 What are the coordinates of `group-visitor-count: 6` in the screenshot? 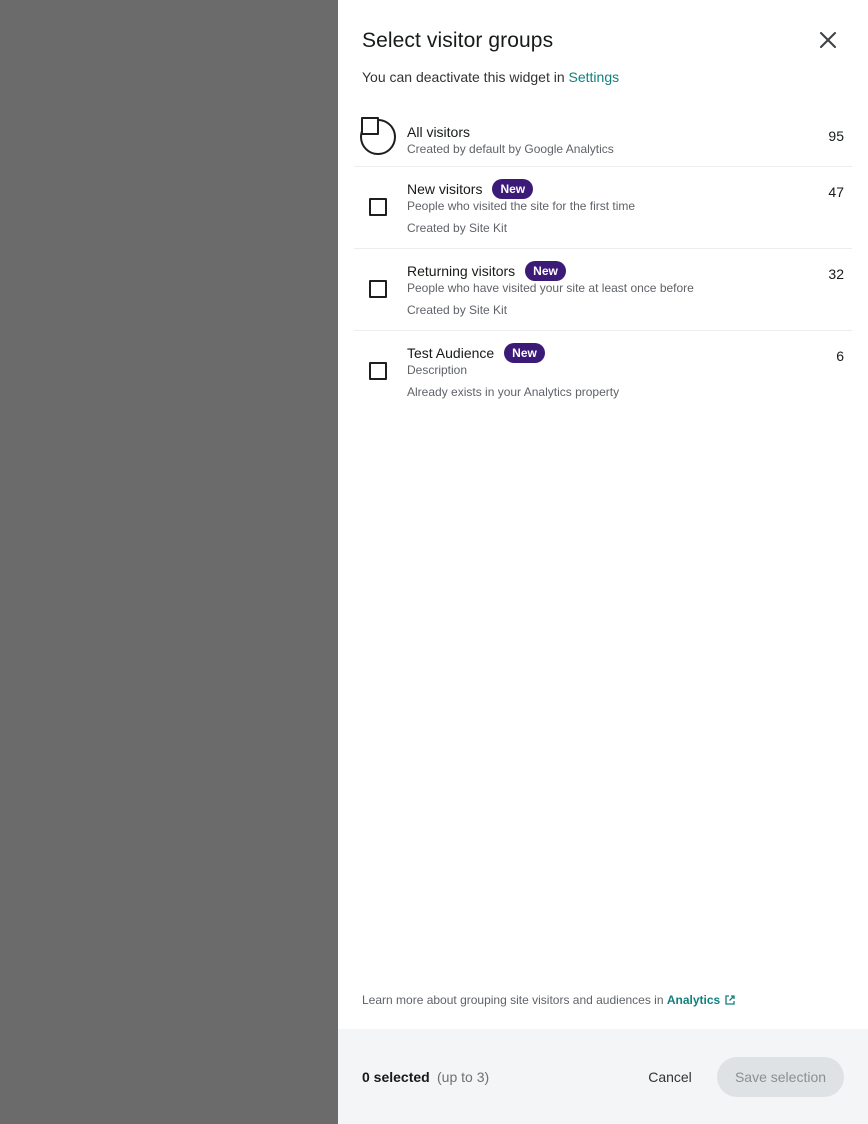 It's located at (840, 356).